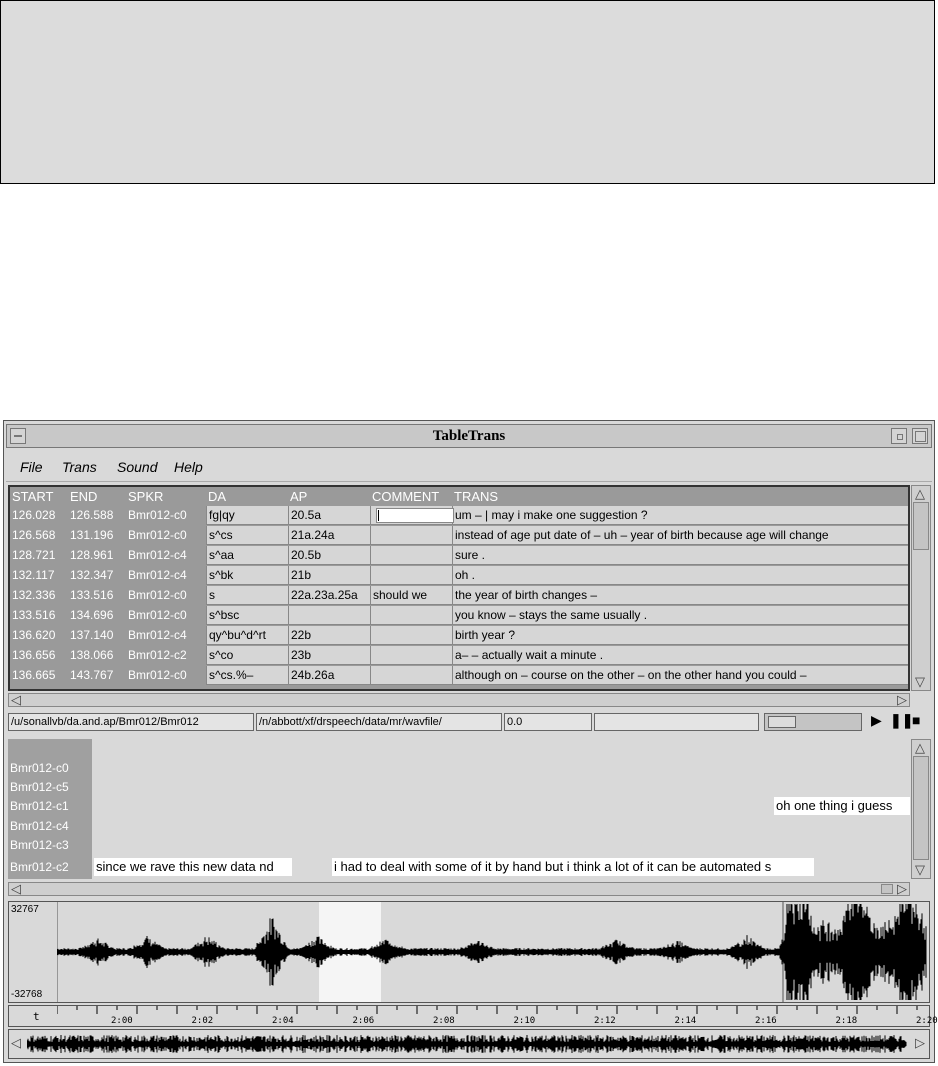 This screenshot has height=1066, width=938. Describe the element at coordinates (411, 595) in the screenshot. I see `table-cell: should we` at that location.